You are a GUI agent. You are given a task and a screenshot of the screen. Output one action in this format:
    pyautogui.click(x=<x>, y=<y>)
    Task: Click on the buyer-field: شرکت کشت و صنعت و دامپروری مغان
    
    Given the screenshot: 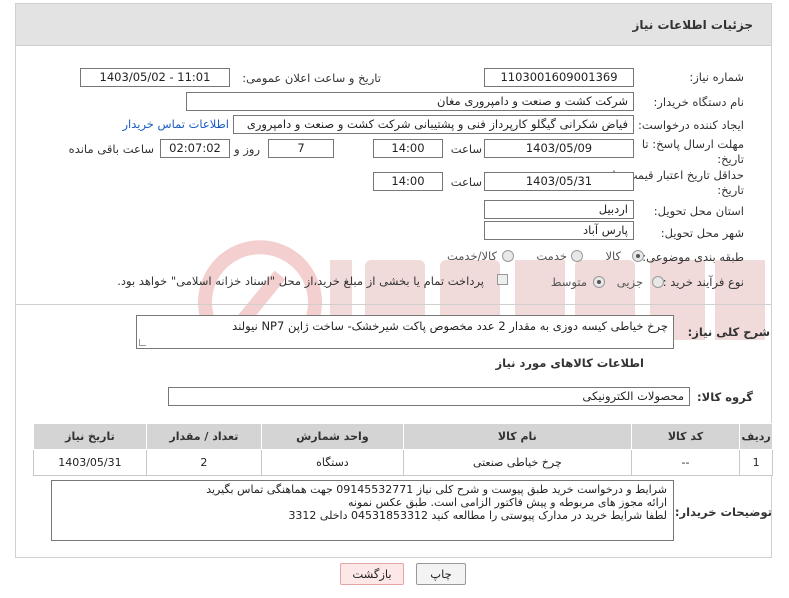 What is the action you would take?
    pyautogui.click(x=410, y=101)
    